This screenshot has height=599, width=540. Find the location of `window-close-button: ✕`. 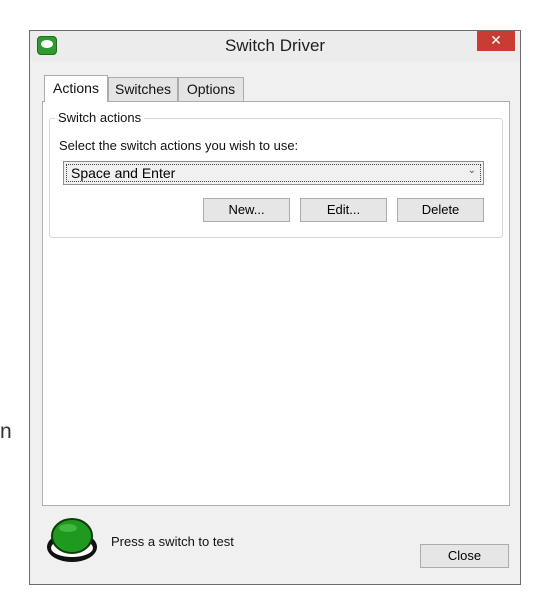

window-close-button: ✕ is located at coordinates (496, 41).